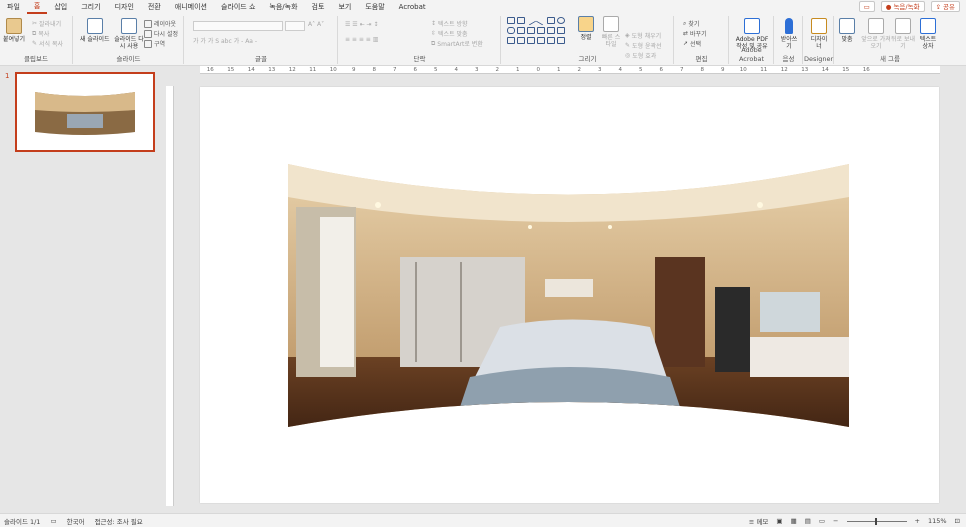 Image resolution: width=966 pixels, height=527 pixels. What do you see at coordinates (95, 30) in the screenshot?
I see `new-slide-button: 새 슬라이드` at bounding box center [95, 30].